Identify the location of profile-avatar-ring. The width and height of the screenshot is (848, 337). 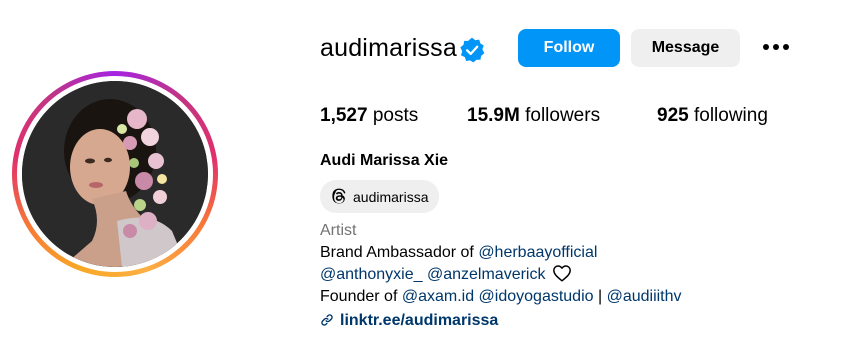
(115, 174).